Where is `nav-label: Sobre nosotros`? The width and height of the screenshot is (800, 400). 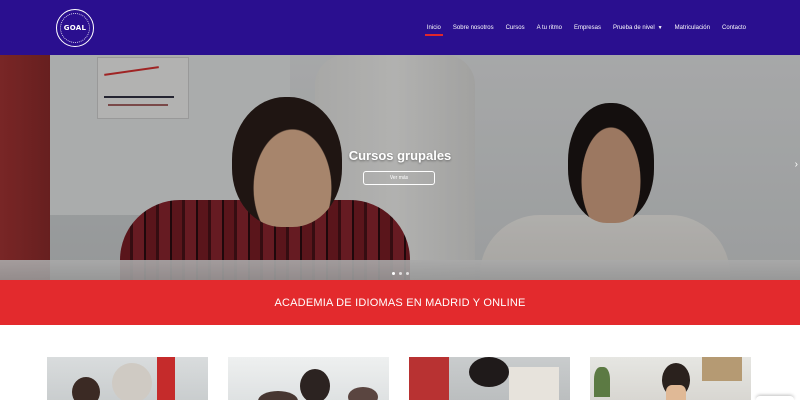 nav-label: Sobre nosotros is located at coordinates (473, 27).